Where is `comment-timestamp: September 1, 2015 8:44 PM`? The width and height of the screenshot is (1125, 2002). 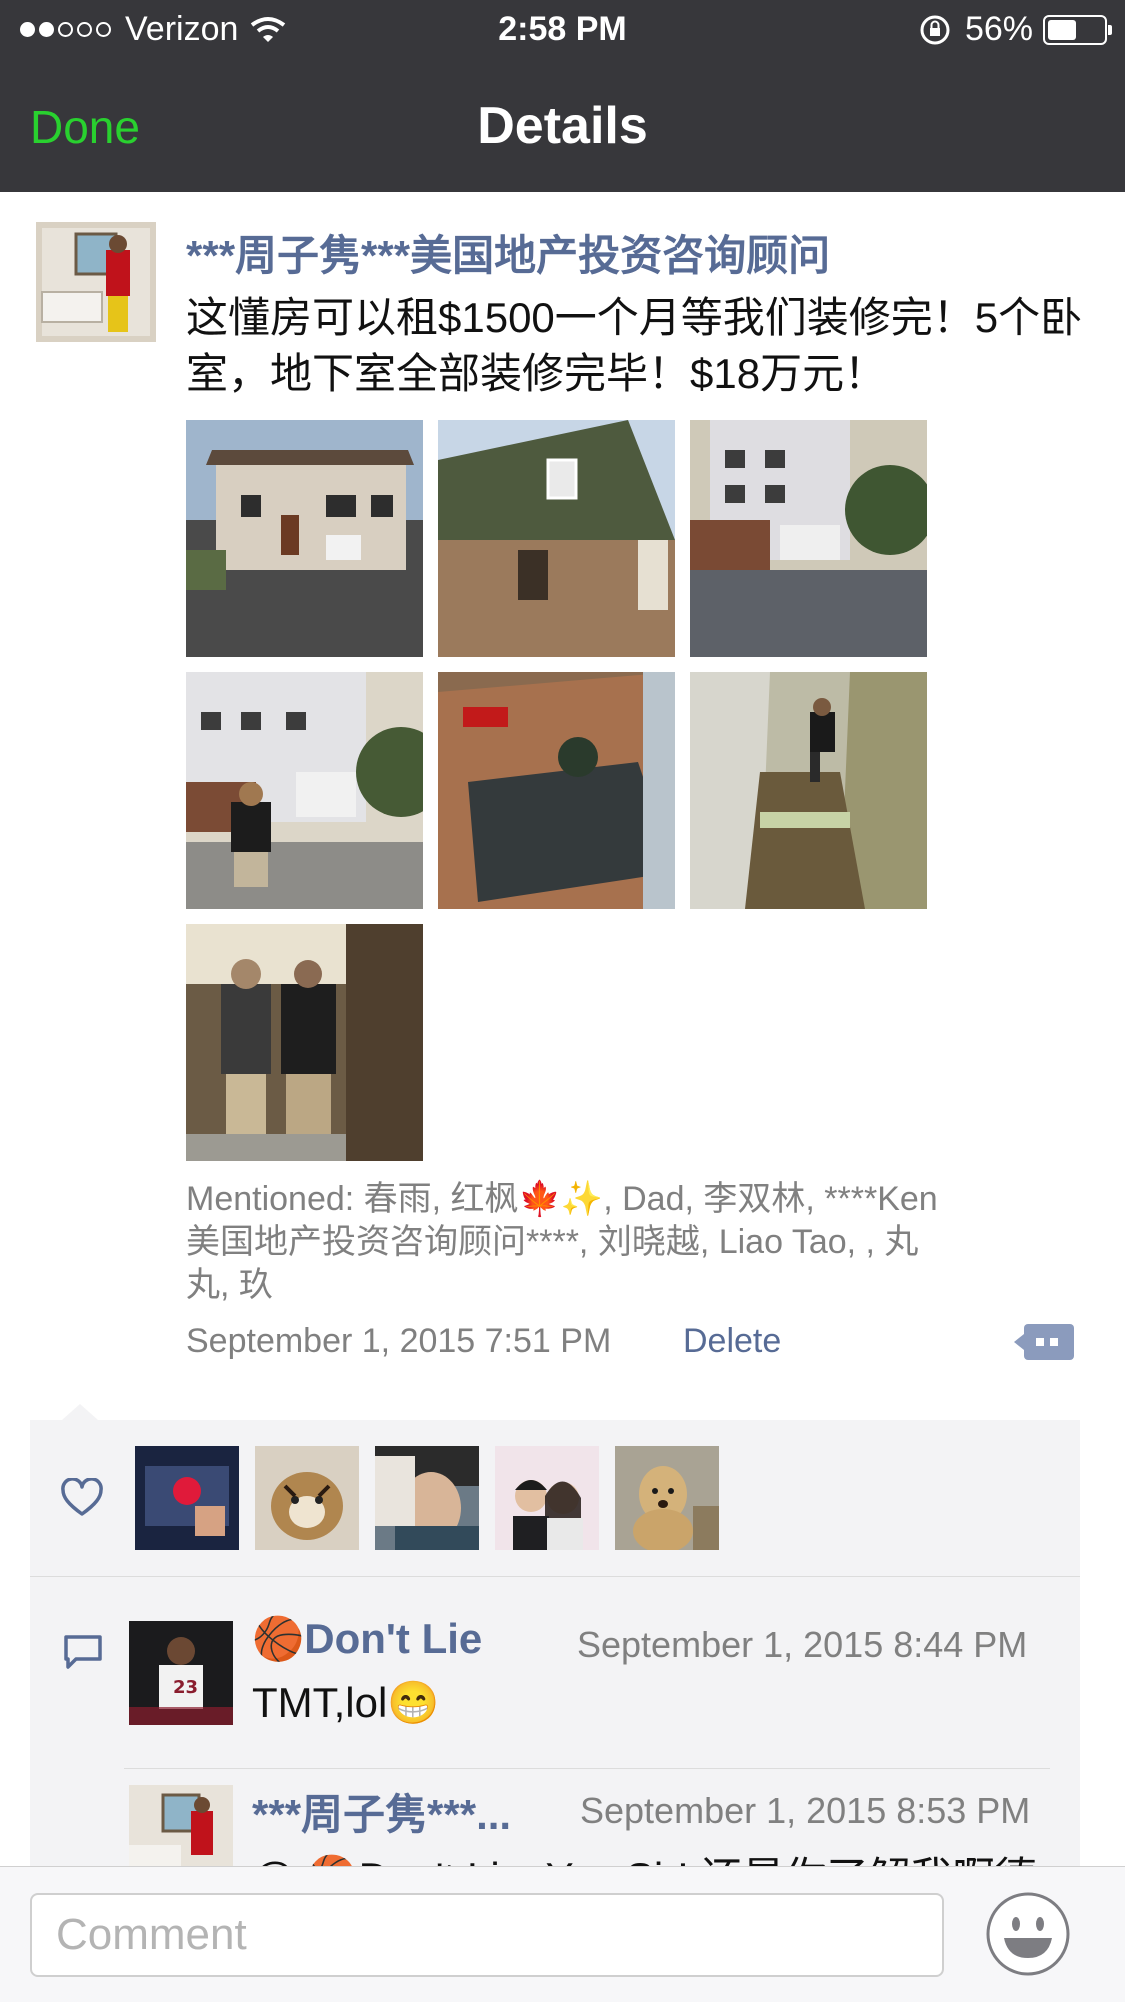 comment-timestamp: September 1, 2015 8:44 PM is located at coordinates (802, 1644).